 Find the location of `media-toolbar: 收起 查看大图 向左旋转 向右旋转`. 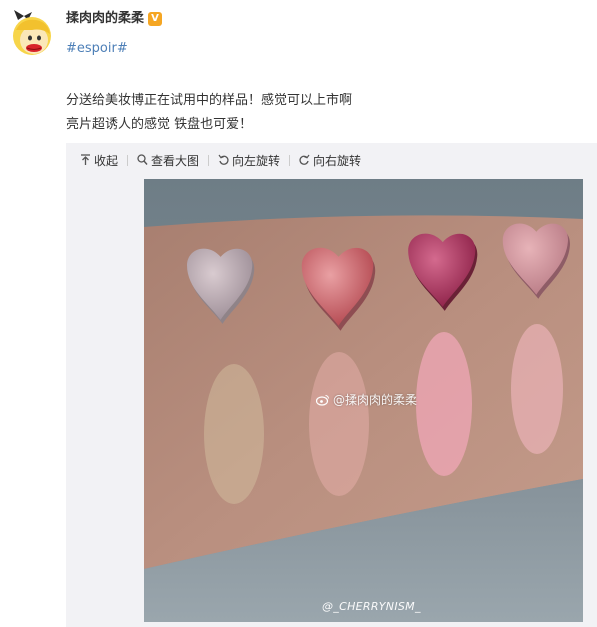

media-toolbar: 收起 查看大图 向左旋转 向右旋转 is located at coordinates (220, 160).